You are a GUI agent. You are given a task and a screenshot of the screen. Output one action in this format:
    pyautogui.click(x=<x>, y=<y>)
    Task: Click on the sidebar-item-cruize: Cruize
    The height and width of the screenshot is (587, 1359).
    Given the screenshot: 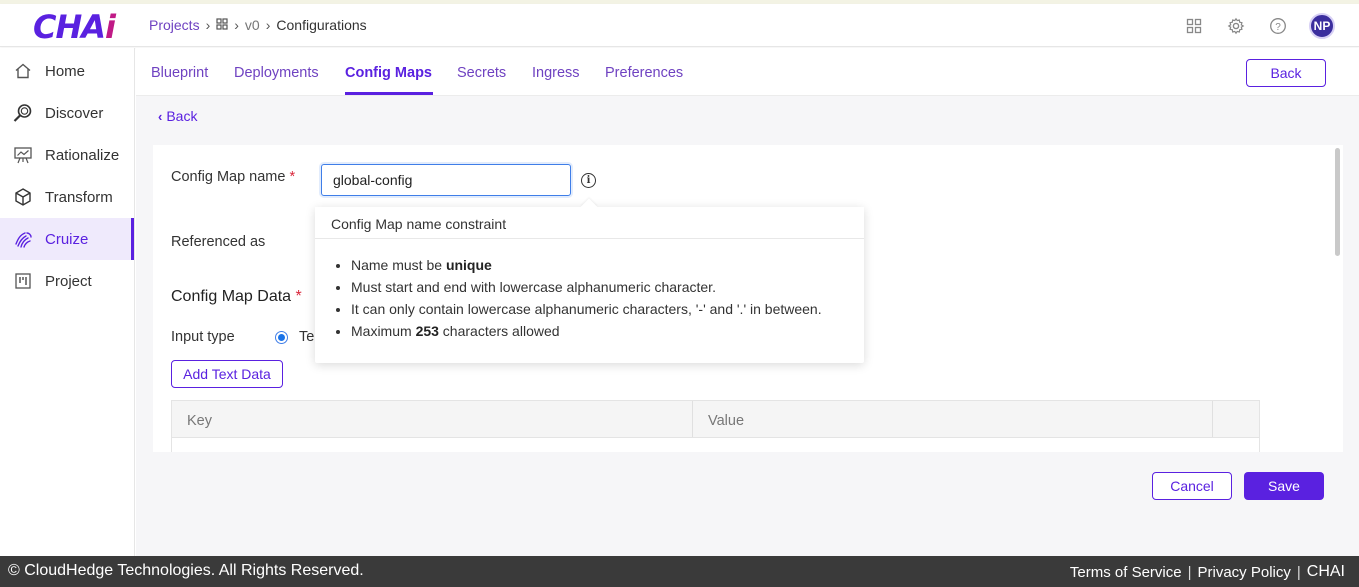 What is the action you would take?
    pyautogui.click(x=67, y=239)
    